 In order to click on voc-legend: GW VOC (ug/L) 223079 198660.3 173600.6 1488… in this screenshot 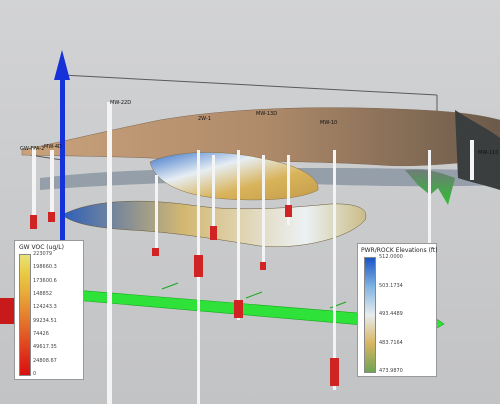, I will do `click(49, 310)`.